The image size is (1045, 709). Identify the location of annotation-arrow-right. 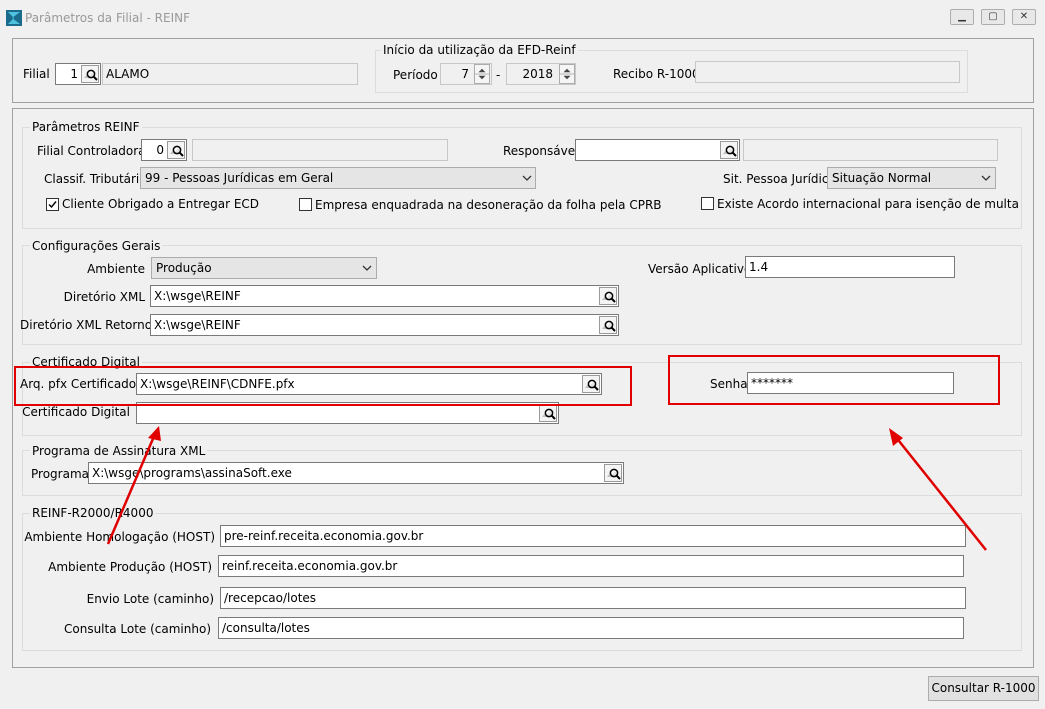
(940, 493).